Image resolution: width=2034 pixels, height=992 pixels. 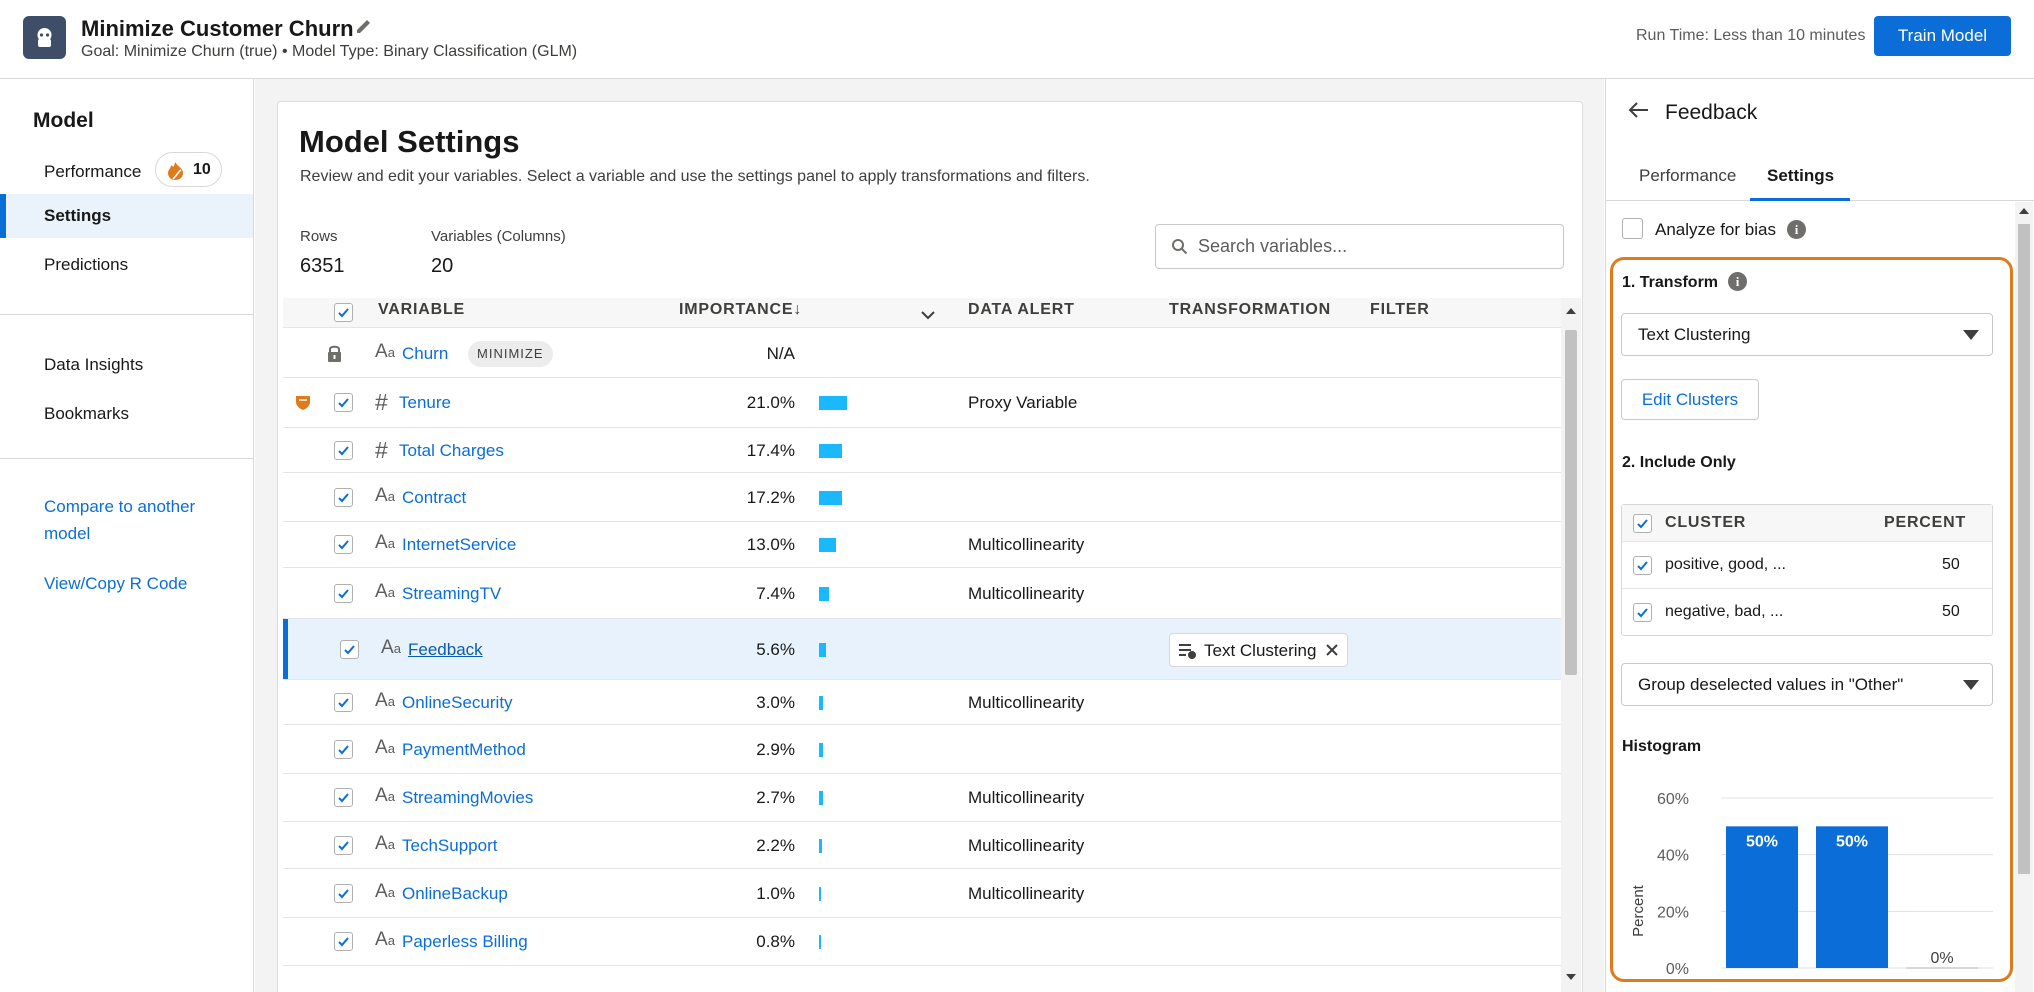 I want to click on histogram-chart: 0% 20% 40% 60% Percent 50% 50% 0%, so click(x=1811, y=884).